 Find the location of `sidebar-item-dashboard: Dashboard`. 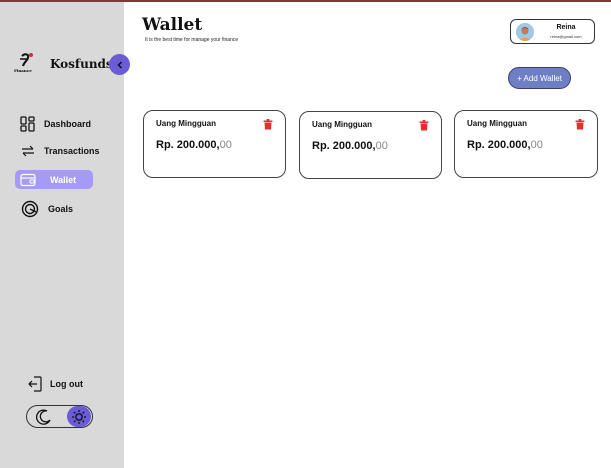

sidebar-item-dashboard: Dashboard is located at coordinates (55, 124).